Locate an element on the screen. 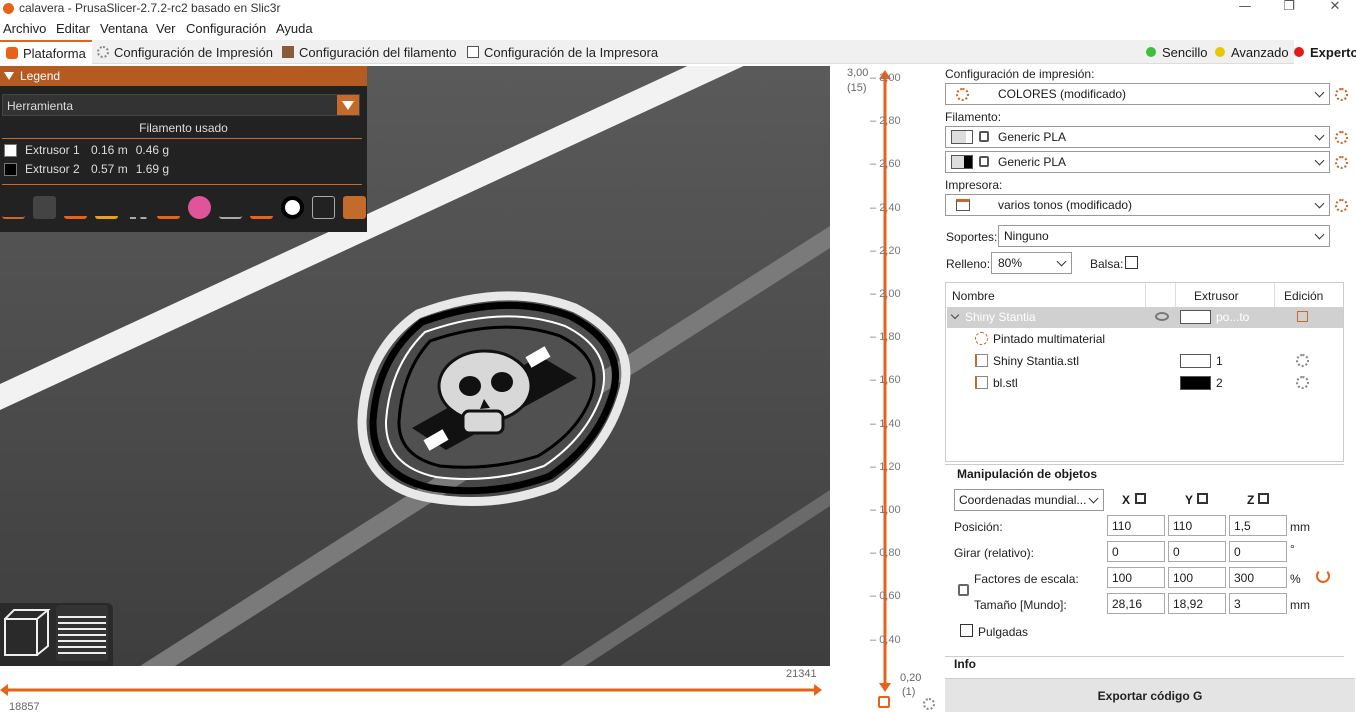 The image size is (1356, 714). pause-prints-icon is located at coordinates (230, 207).